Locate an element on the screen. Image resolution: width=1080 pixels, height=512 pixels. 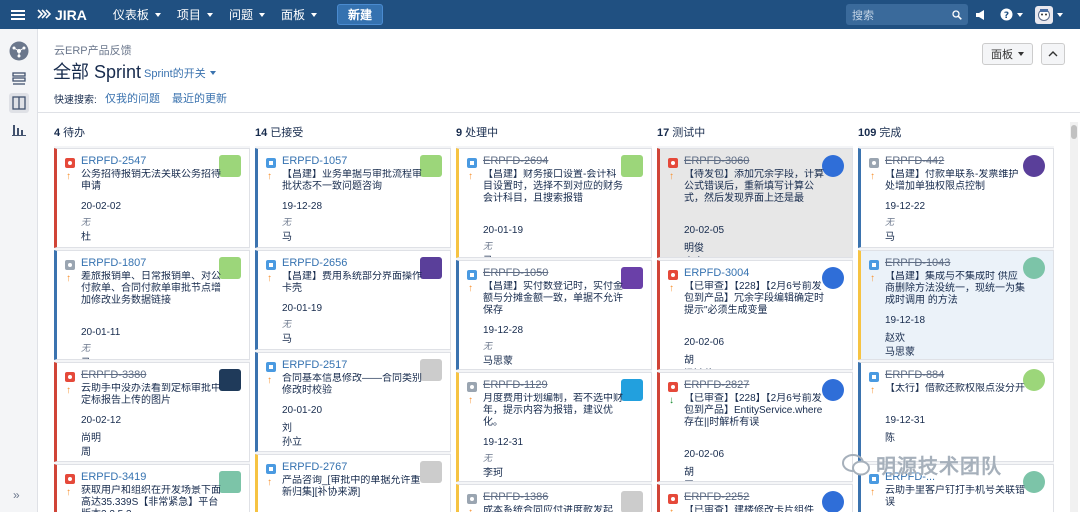
issue-summary: 产品咨询_[审批中的单据允许重新归集][补协来源] is located at coordinates (351, 486).